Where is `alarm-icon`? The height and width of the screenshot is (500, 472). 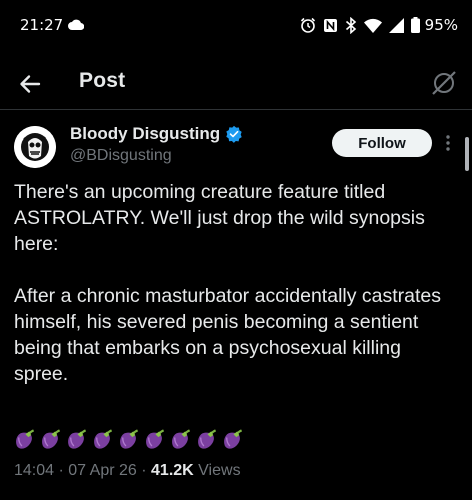 alarm-icon is located at coordinates (307, 25).